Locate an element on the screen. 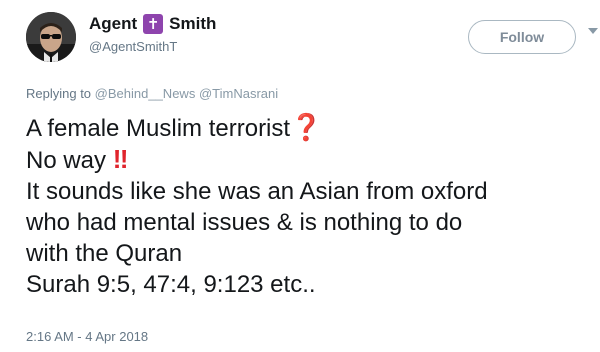 This screenshot has height=352, width=600. tweet-line: with the Quran is located at coordinates (104, 253).